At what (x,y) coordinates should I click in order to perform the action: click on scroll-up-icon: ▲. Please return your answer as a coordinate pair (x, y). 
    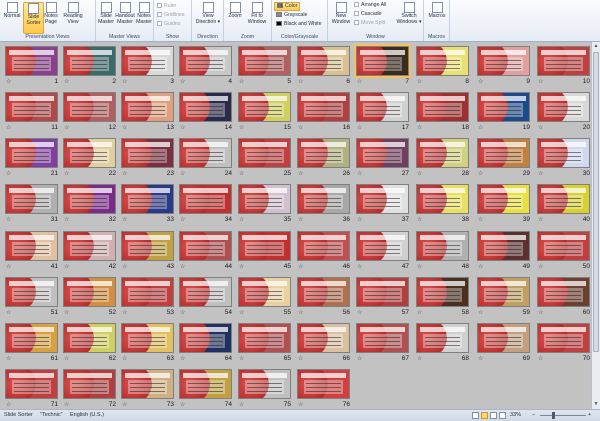
    Looking at the image, I should click on (596, 46).